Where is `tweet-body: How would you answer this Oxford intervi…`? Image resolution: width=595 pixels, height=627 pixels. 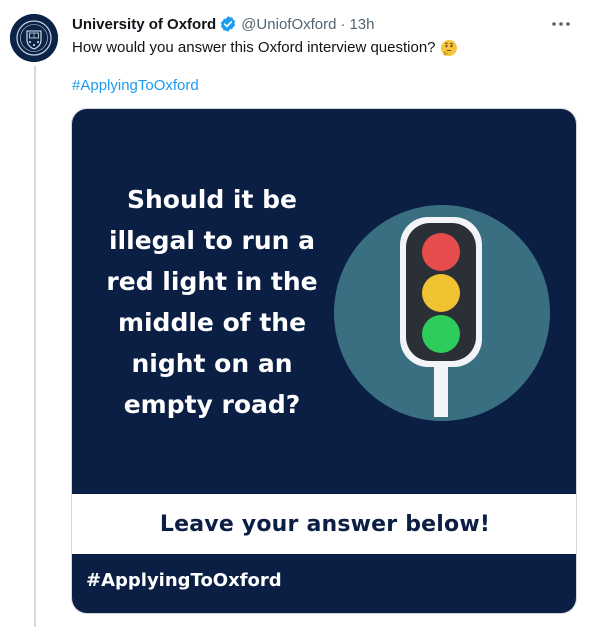
tweet-body: How would you answer this Oxford intervi… is located at coordinates (254, 47).